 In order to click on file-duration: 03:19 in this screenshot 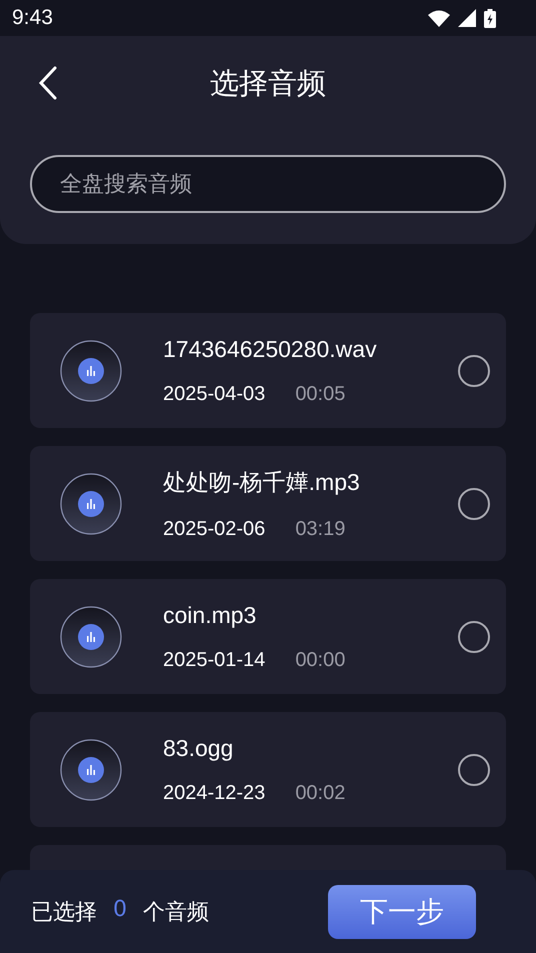, I will do `click(320, 529)`.